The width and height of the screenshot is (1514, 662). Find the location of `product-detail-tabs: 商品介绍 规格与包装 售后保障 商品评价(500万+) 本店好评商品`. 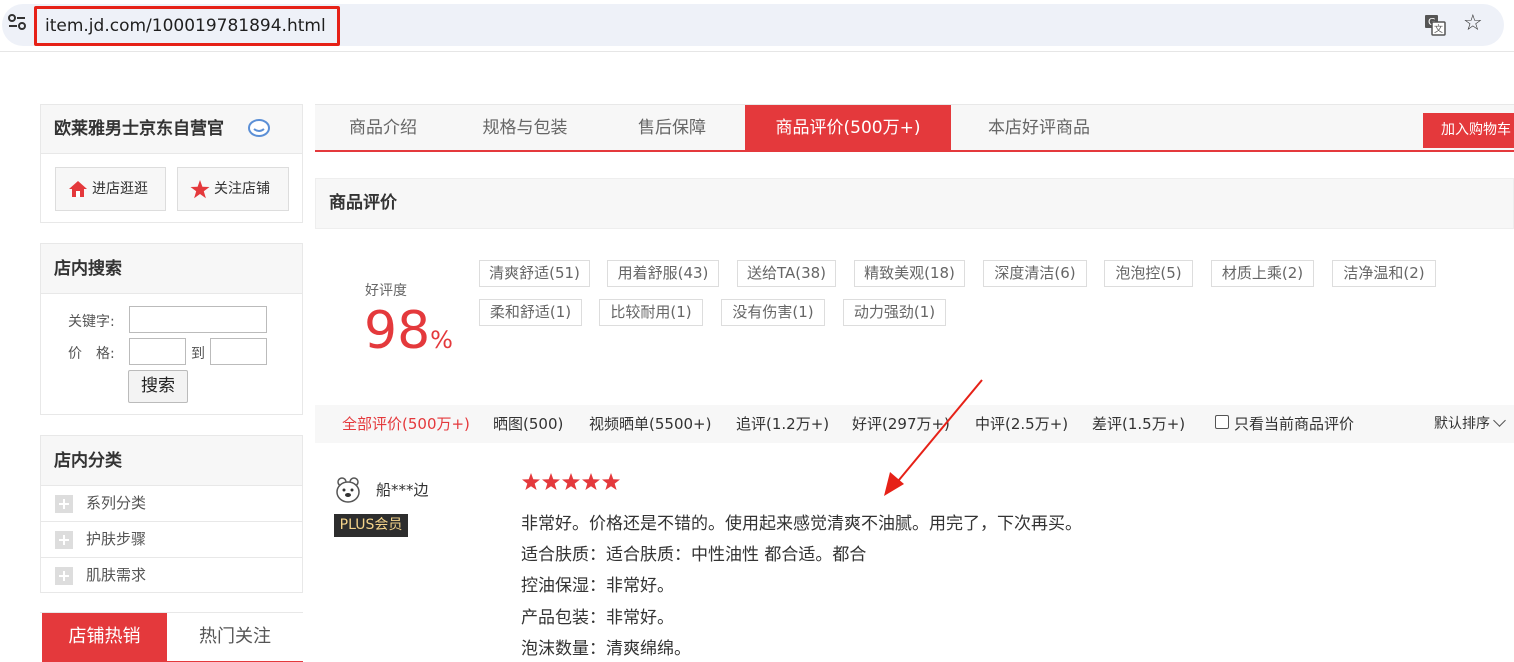

product-detail-tabs: 商品介绍 规格与包装 售后保障 商品评价(500万+) 本店好评商品 is located at coordinates (914, 128).